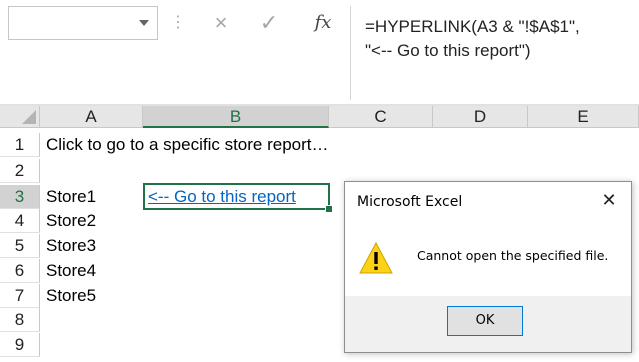  What do you see at coordinates (609, 201) in the screenshot?
I see `close-icon: ✕` at bounding box center [609, 201].